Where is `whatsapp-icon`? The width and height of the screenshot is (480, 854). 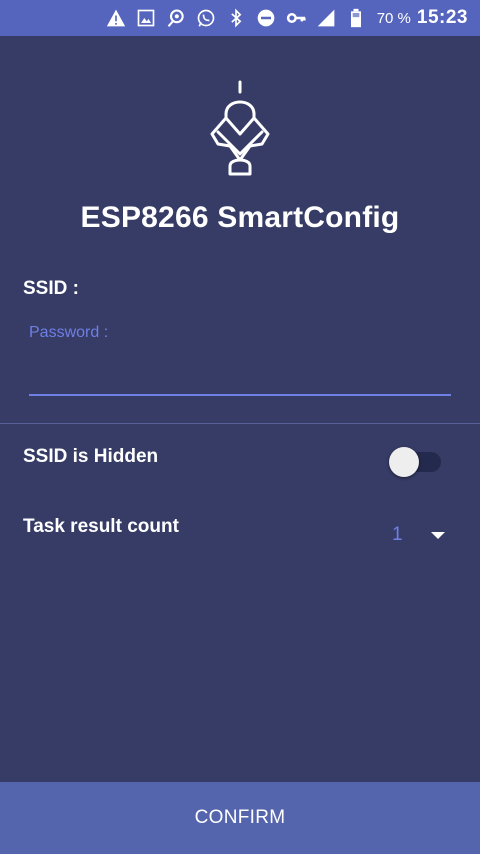 whatsapp-icon is located at coordinates (206, 18).